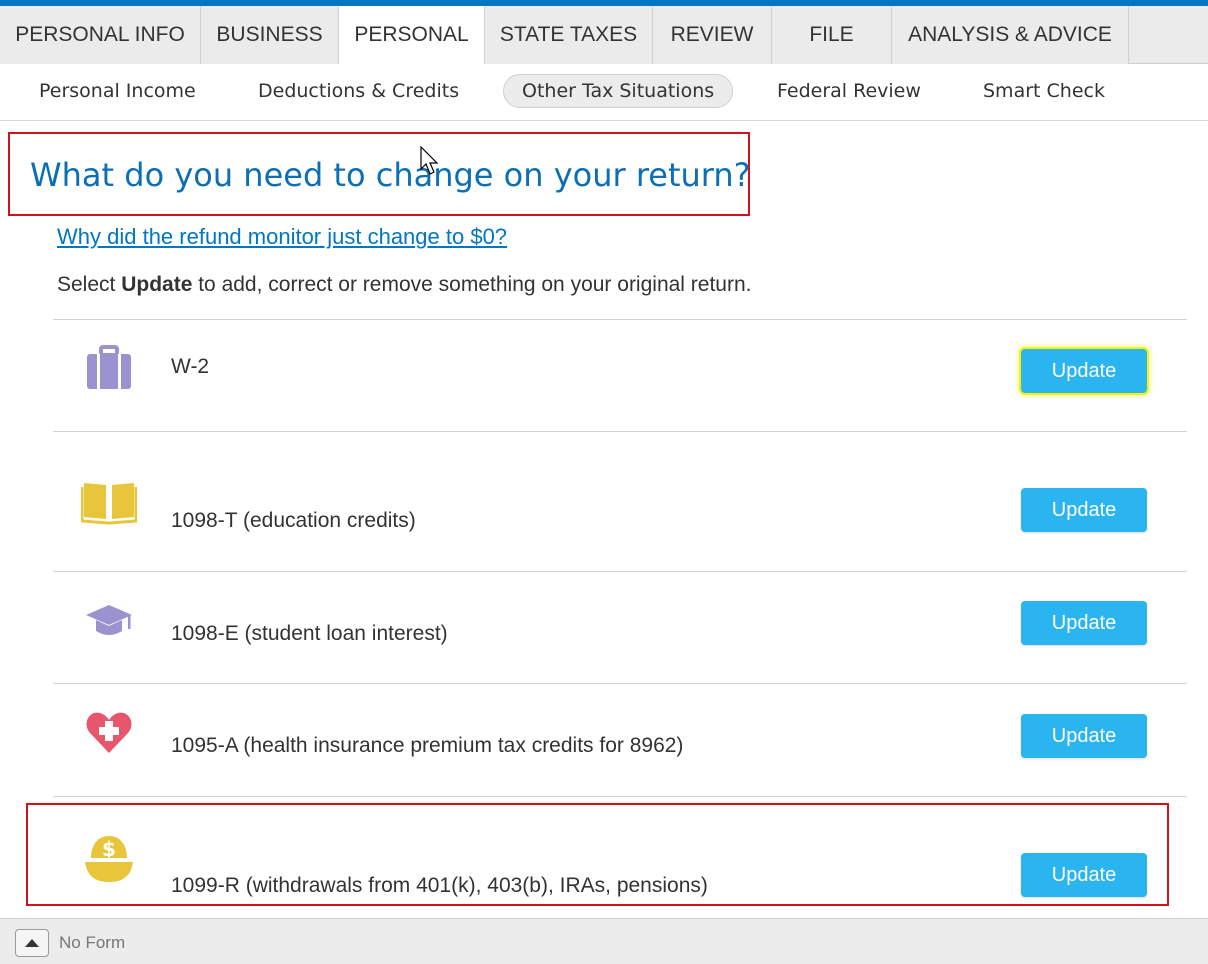 This screenshot has width=1208, height=964. I want to click on footer-form-label: No Form, so click(92, 942).